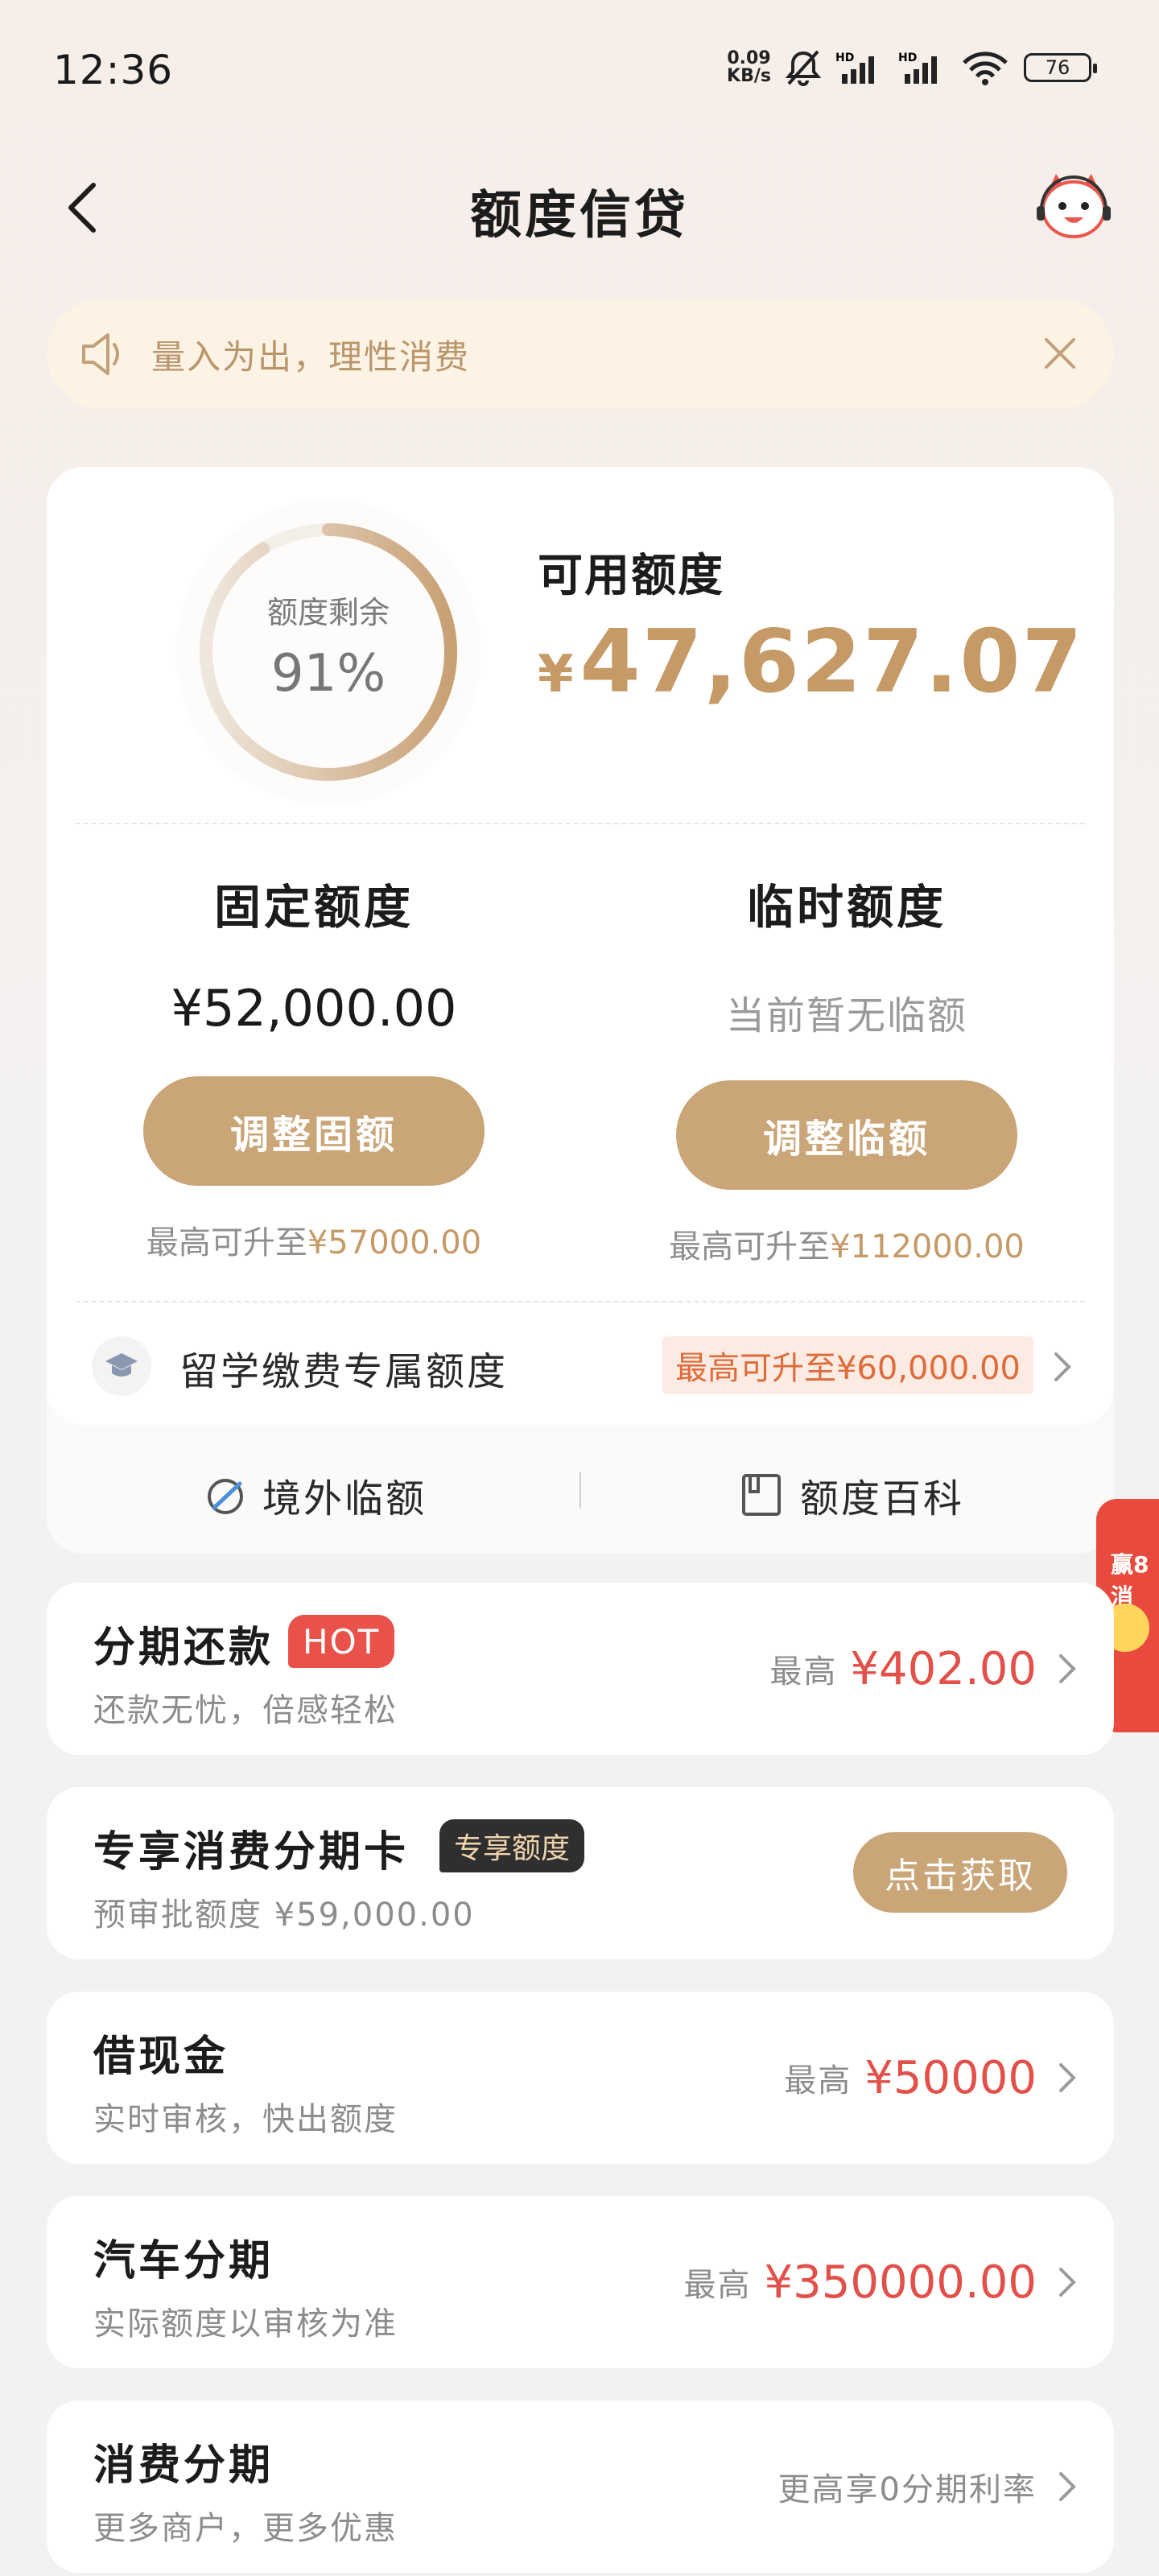 Image resolution: width=1159 pixels, height=2576 pixels. Describe the element at coordinates (314, 1242) in the screenshot. I see `fixed-quota-limit: 最高可升至¥57000.00` at that location.